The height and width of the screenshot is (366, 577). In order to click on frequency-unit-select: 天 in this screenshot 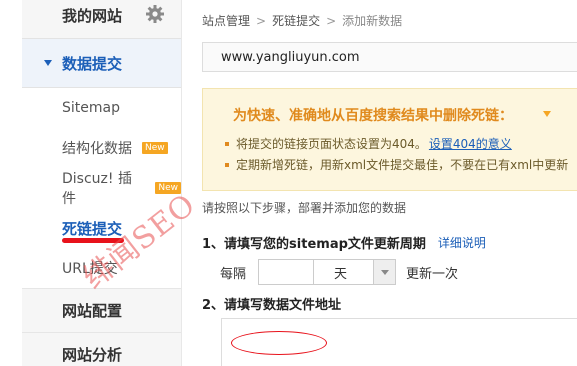, I will do `click(355, 272)`.